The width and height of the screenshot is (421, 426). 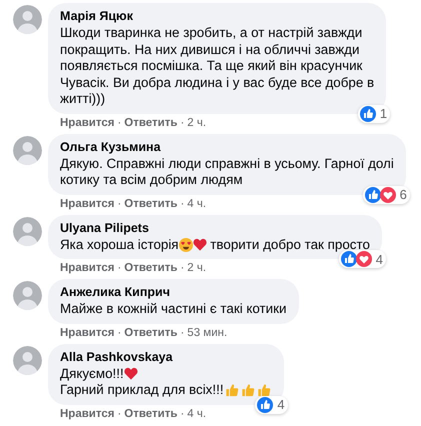 I want to click on reaction-count: 6, so click(x=402, y=194).